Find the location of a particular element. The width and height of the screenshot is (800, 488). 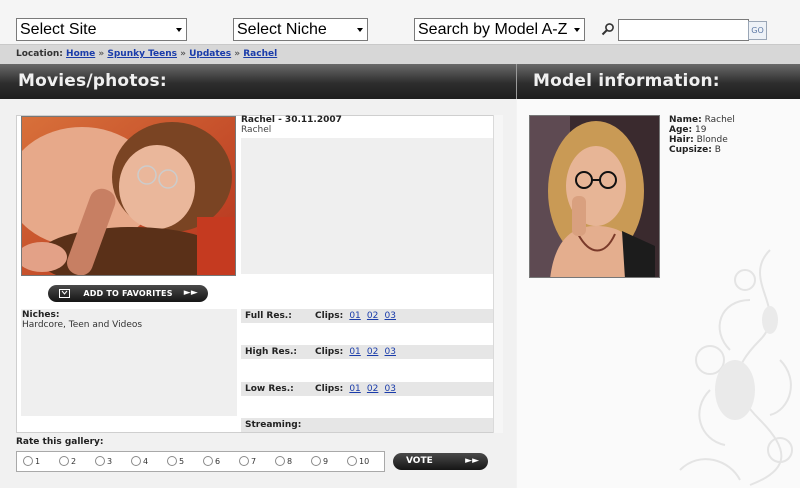

rating-label-9: 9 is located at coordinates (326, 461).